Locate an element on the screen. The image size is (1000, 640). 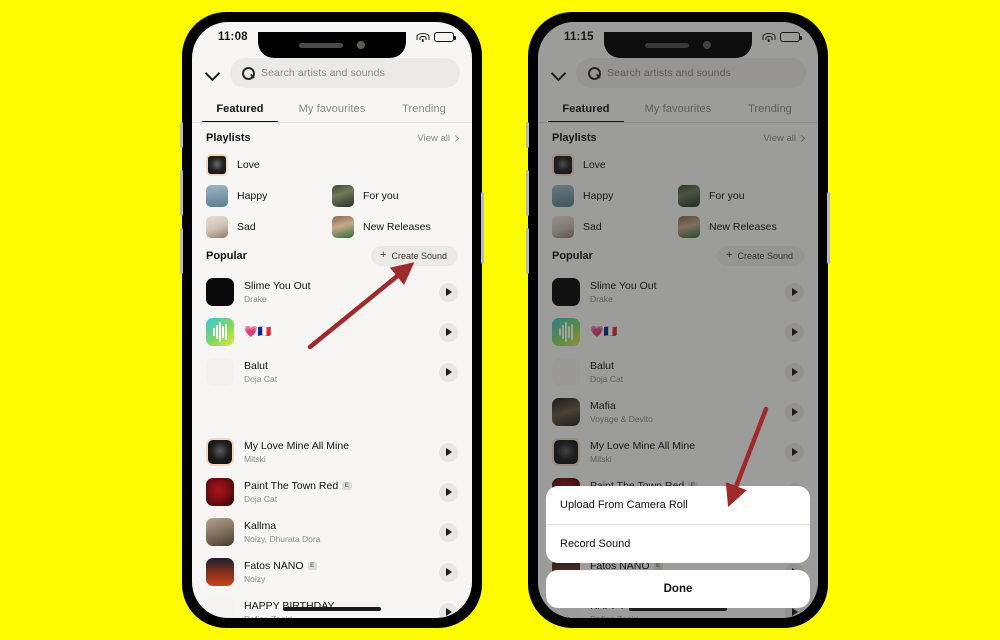
playlist-label: Love is located at coordinates (248, 164).